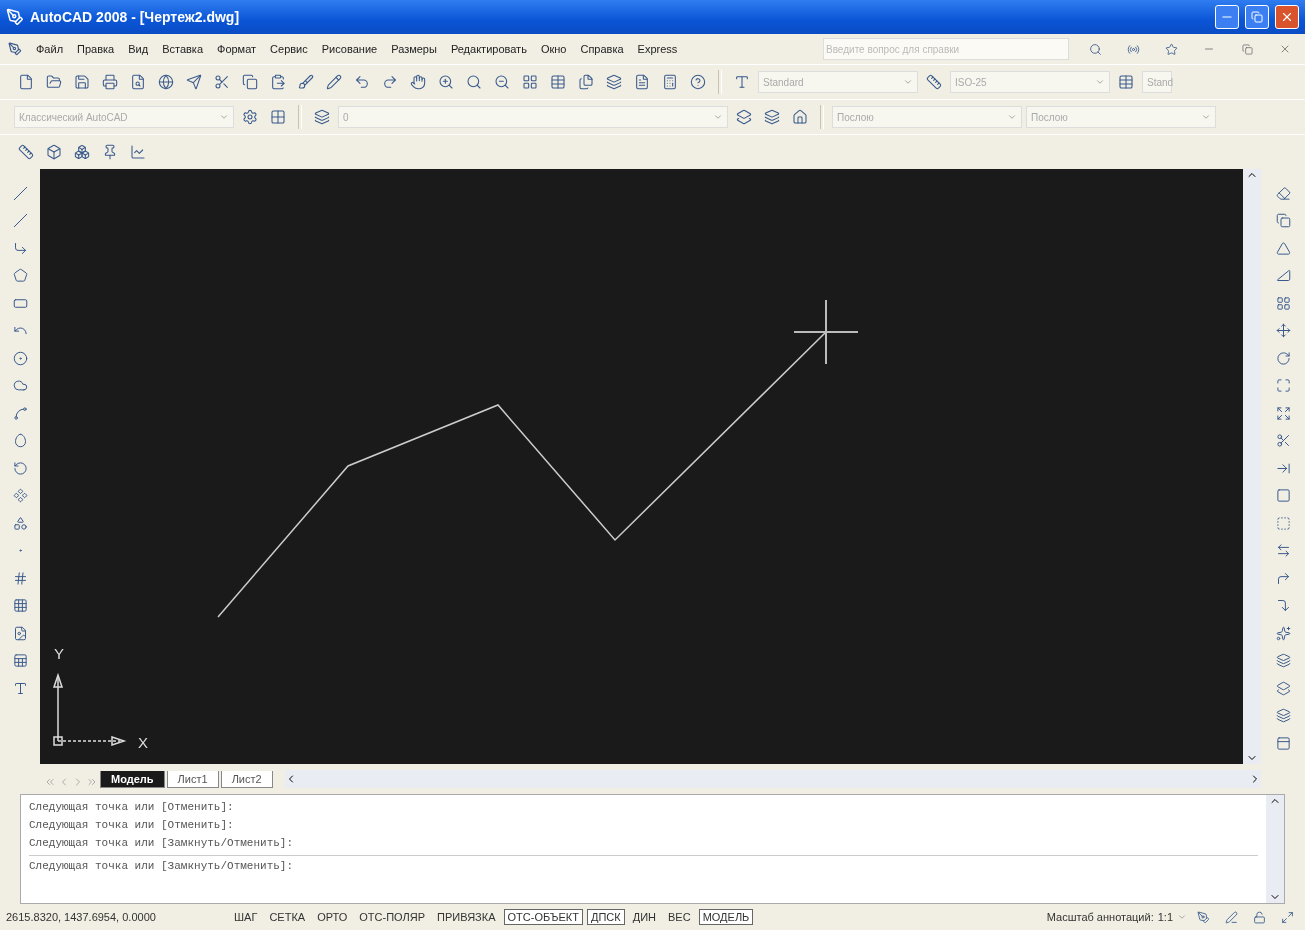 Image resolution: width=1305 pixels, height=930 pixels. I want to click on ucs-axis-icon, so click(89, 709).